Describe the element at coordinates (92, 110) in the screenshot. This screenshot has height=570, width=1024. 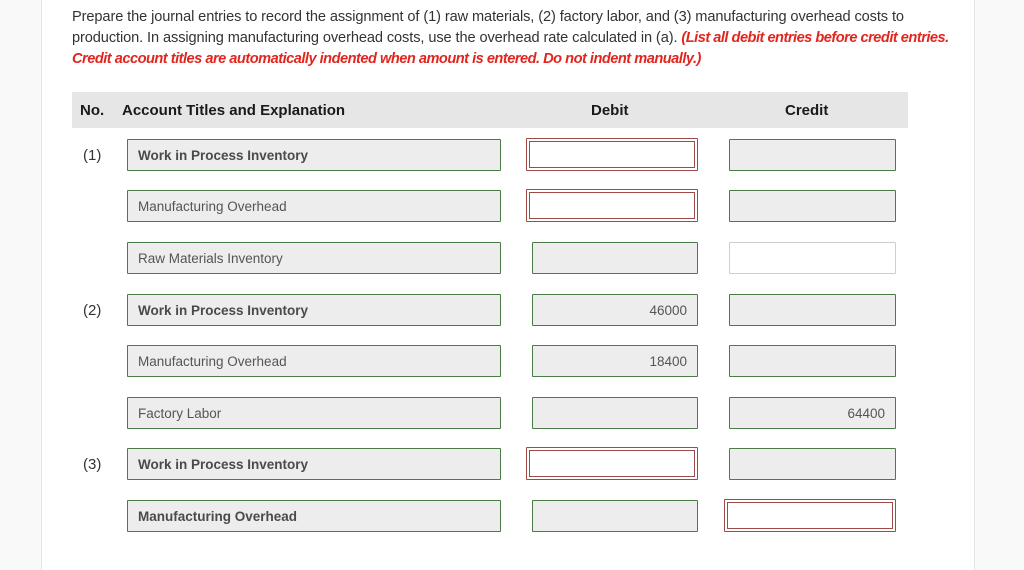
I see `header-no: No.` at that location.